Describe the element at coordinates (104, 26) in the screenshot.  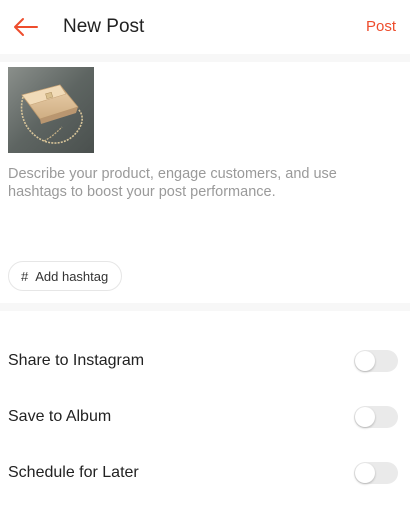
I see `page-title: New Post` at that location.